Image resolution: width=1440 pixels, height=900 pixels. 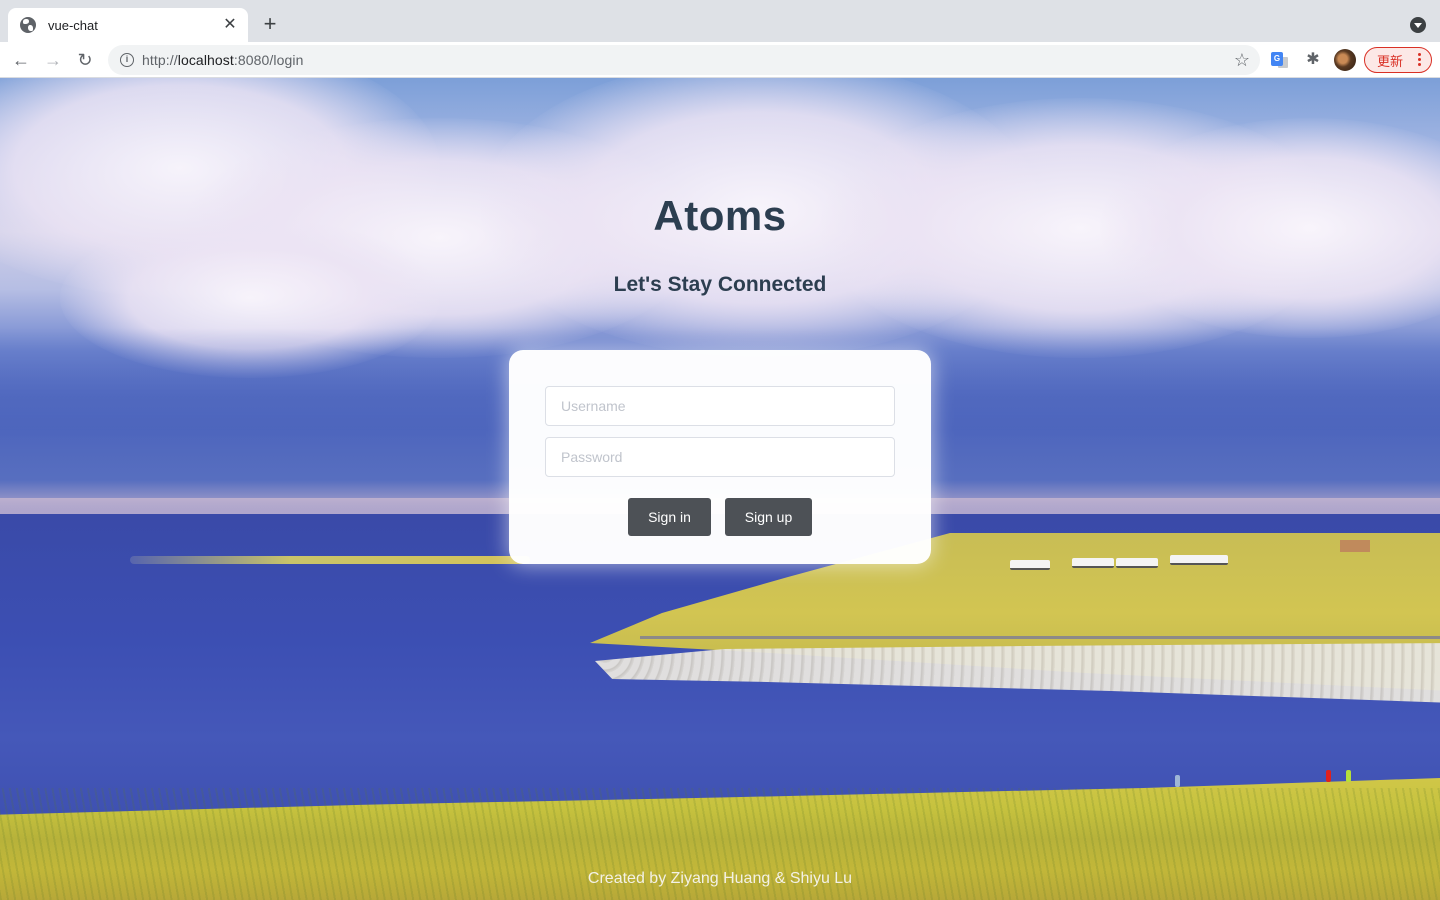 I want to click on url-text: http://localhost:8080/login, so click(x=223, y=60).